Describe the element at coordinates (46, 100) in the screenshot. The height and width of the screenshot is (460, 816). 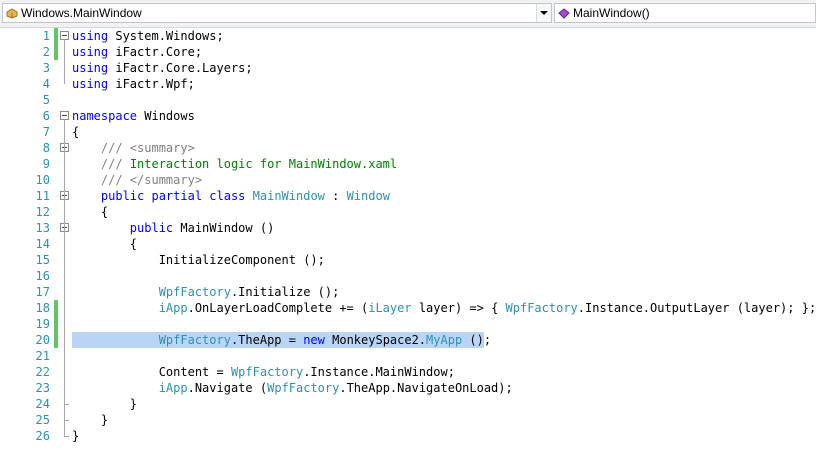
I see `line-number: 5` at that location.